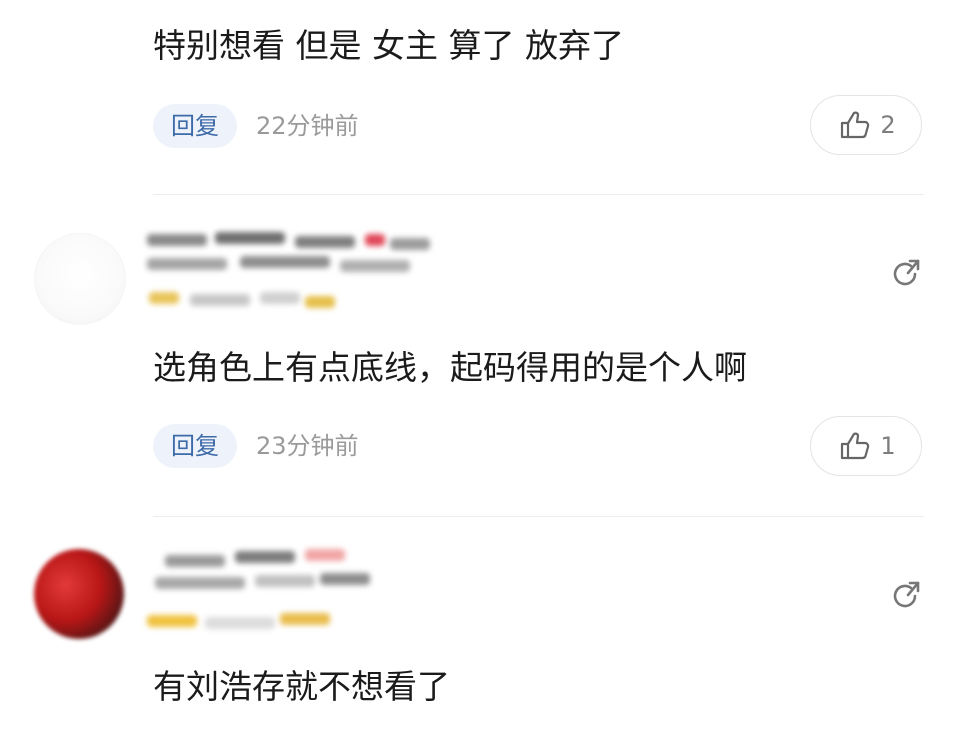 This screenshot has height=731, width=960. What do you see at coordinates (301, 686) in the screenshot?
I see `comment-3-text: 有刘浩存就不想看了` at bounding box center [301, 686].